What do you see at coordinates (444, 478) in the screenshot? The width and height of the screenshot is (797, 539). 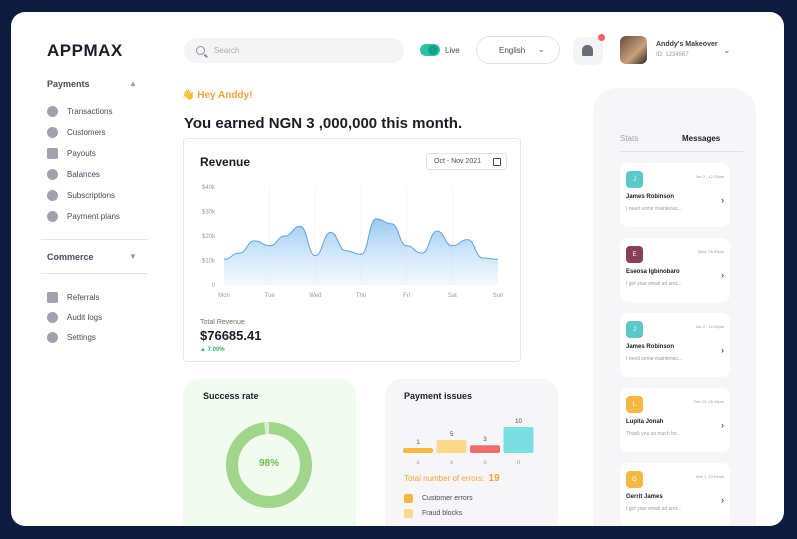 I see `errors-total-label: Total number of errors:` at bounding box center [444, 478].